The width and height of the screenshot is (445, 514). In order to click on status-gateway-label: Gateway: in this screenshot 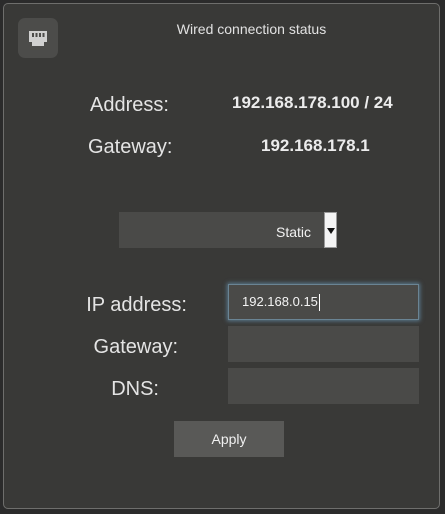, I will do `click(130, 147)`.